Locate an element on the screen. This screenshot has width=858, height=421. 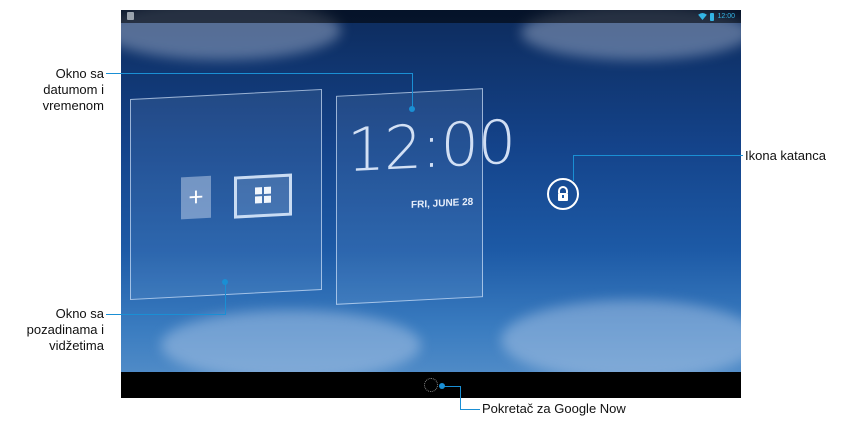
callout-wallpaper-line1: Okno sa is located at coordinates (79, 313).